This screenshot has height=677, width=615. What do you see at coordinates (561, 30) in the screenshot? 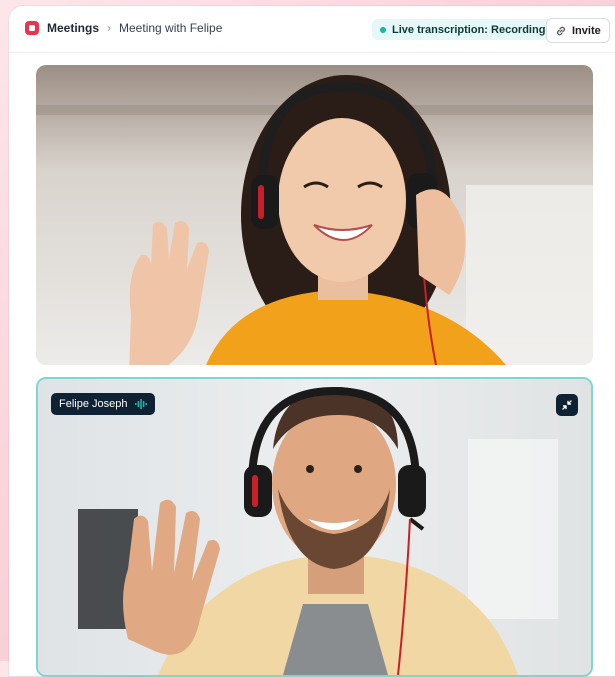
I see `link-icon` at bounding box center [561, 30].